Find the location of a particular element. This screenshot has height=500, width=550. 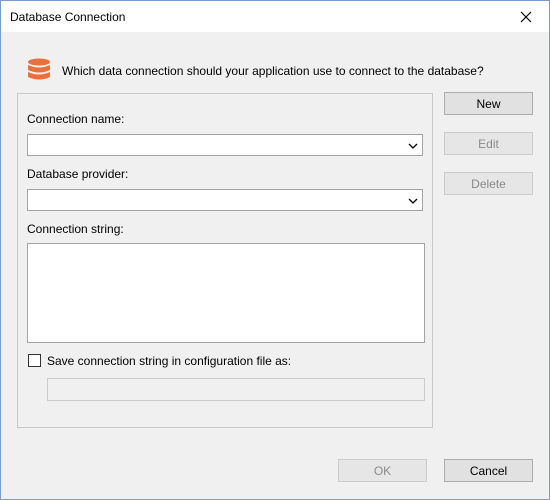

cancel-button: Cancel is located at coordinates (488, 470).